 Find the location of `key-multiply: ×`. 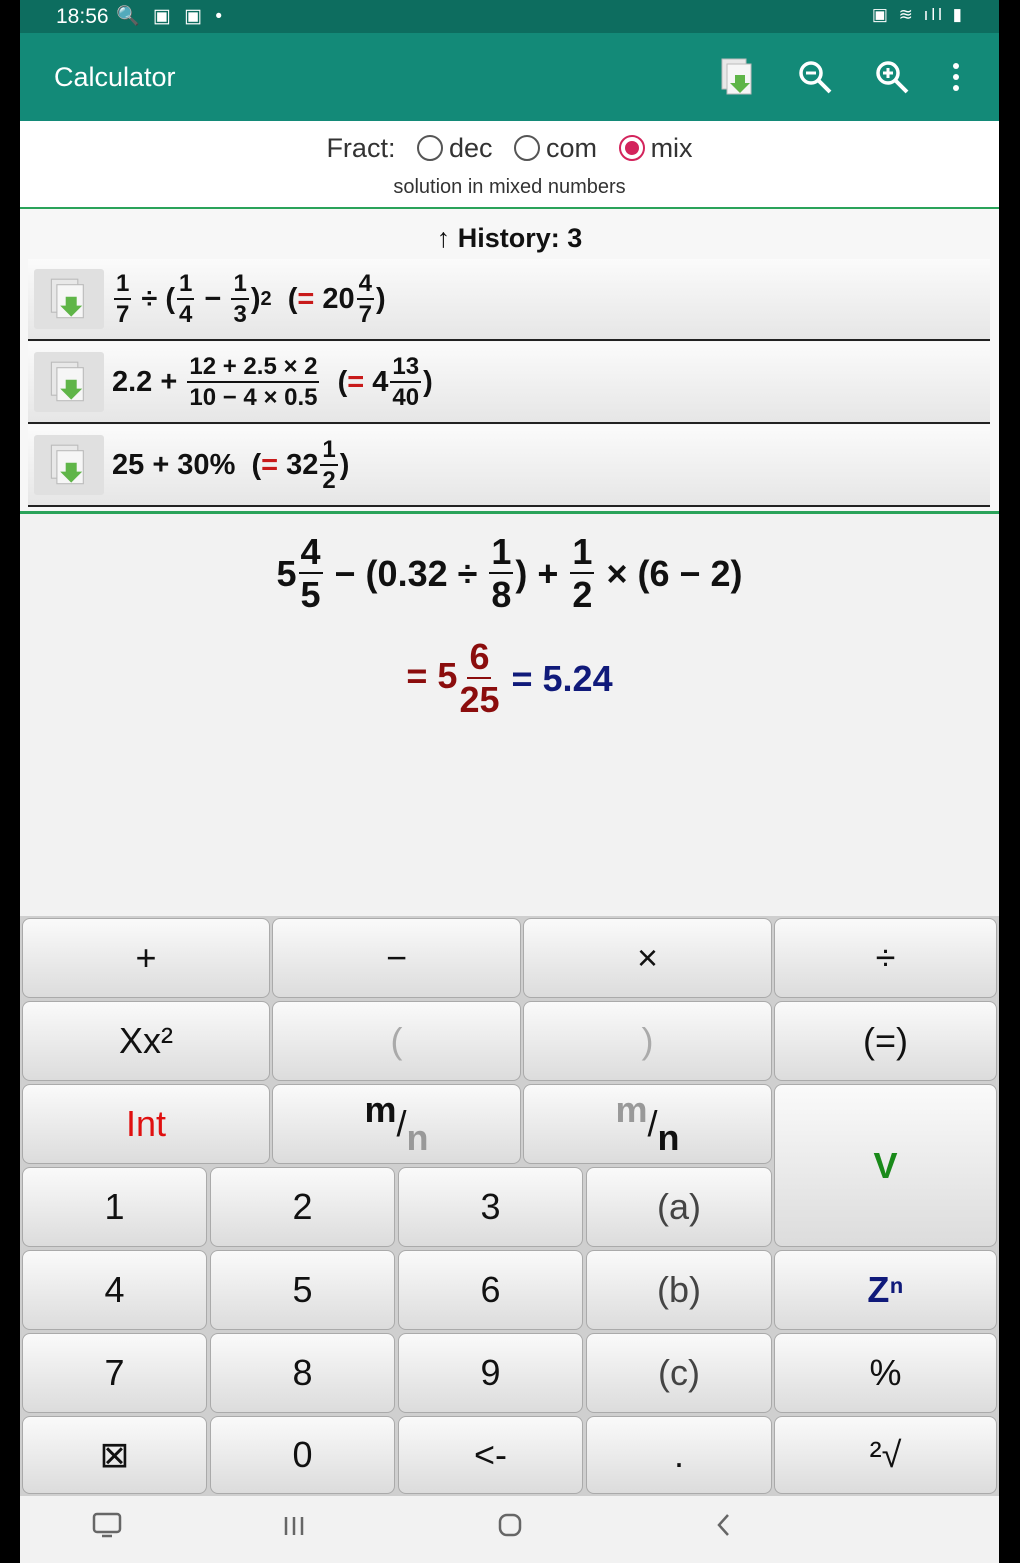

key-multiply: × is located at coordinates (647, 958).